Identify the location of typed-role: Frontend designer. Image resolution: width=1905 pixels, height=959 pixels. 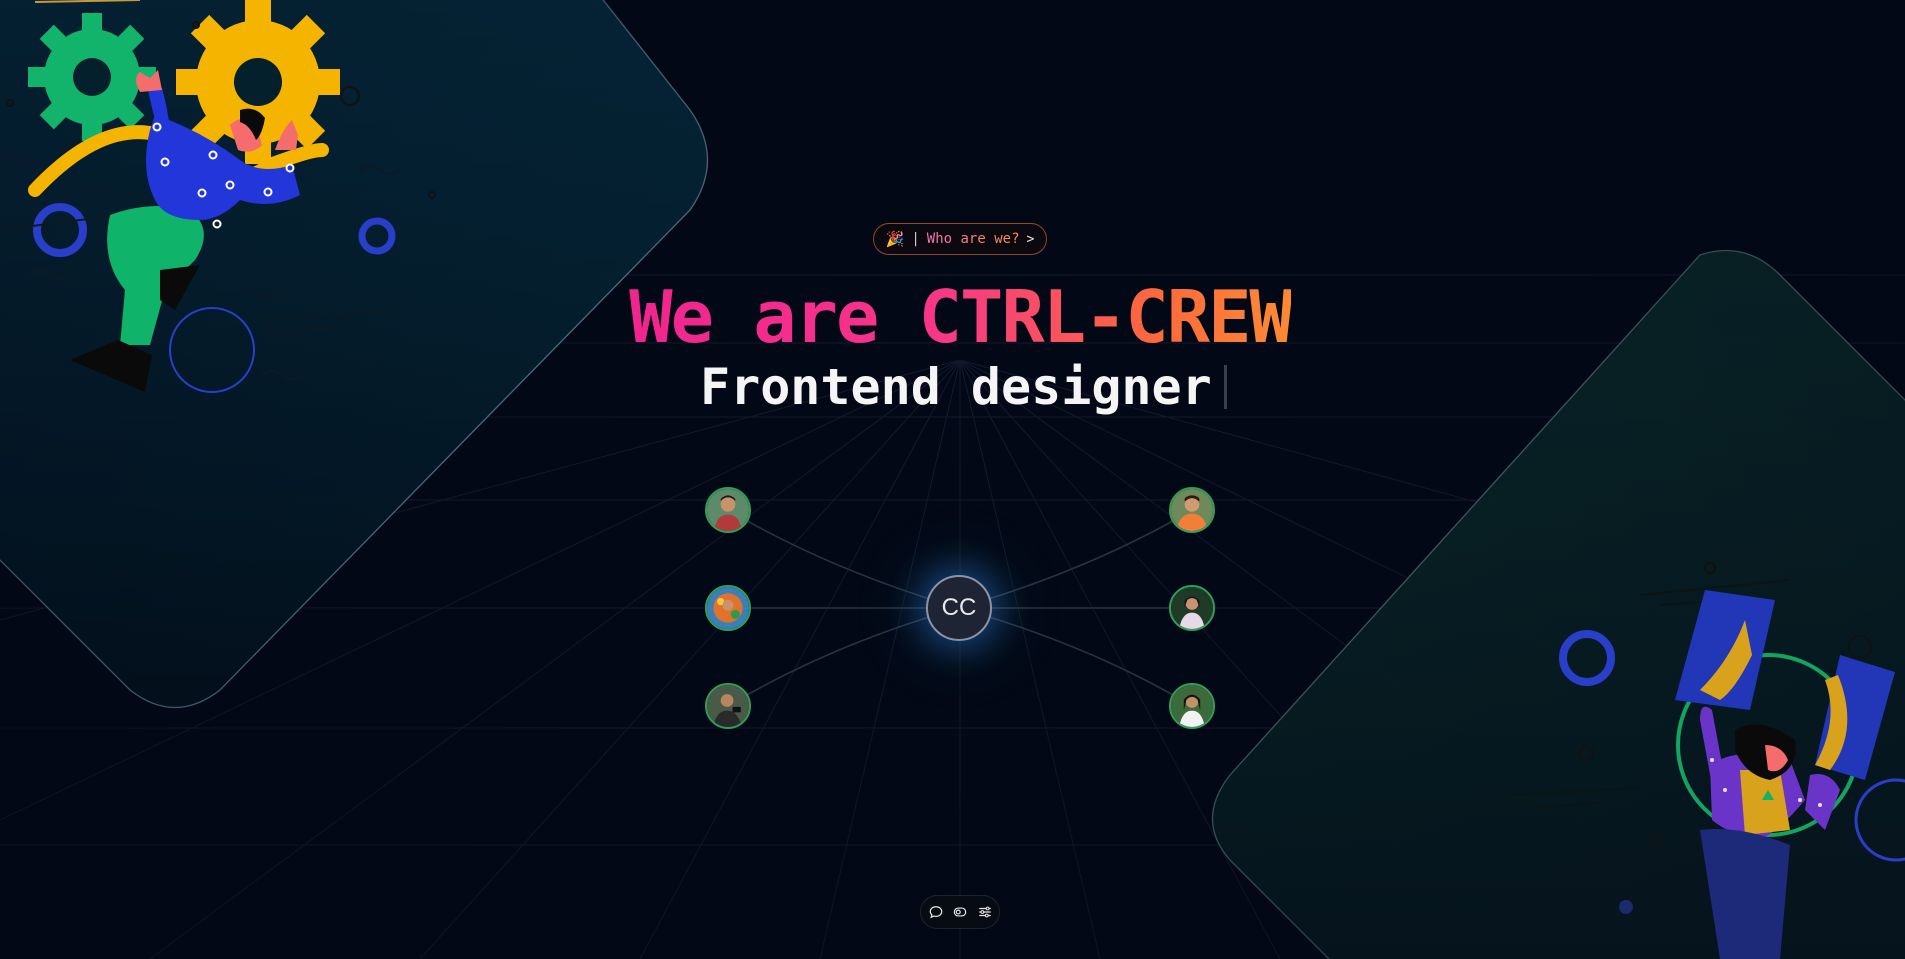
(963, 387).